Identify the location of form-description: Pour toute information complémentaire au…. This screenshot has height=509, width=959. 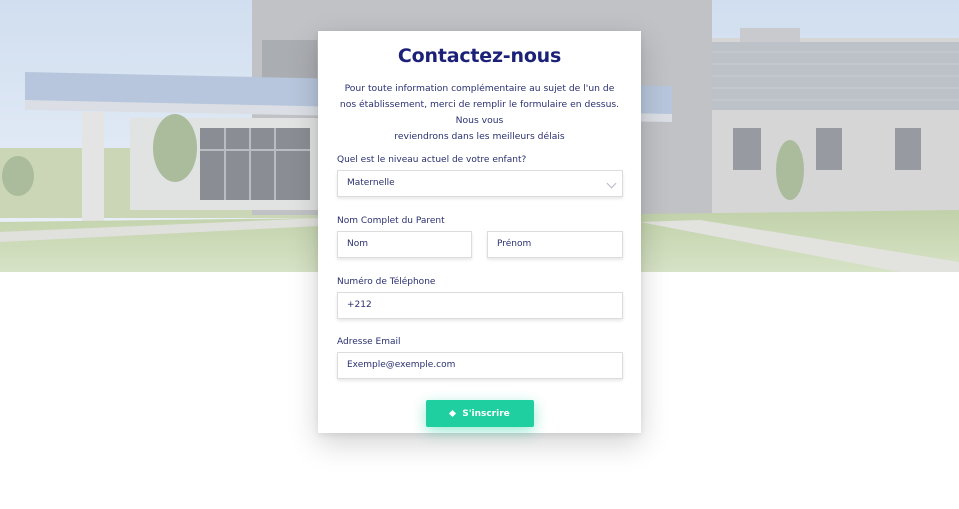
(479, 113).